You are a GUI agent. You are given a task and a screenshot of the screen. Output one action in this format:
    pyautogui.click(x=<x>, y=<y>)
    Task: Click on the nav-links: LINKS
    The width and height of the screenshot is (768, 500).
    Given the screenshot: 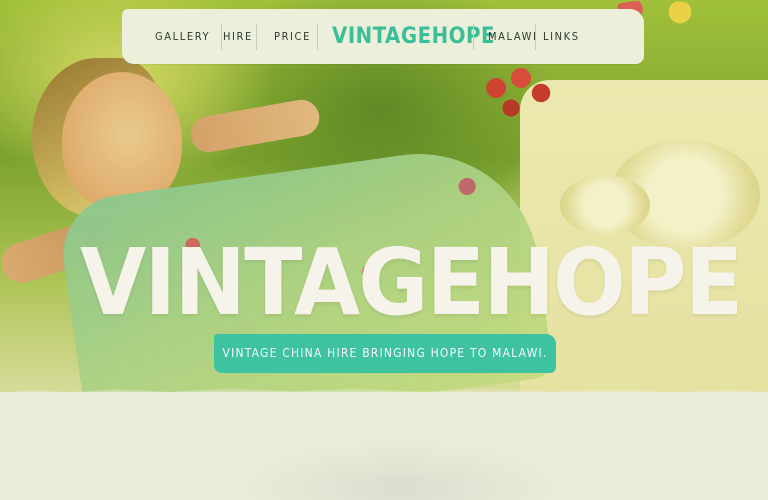 What is the action you would take?
    pyautogui.click(x=561, y=36)
    